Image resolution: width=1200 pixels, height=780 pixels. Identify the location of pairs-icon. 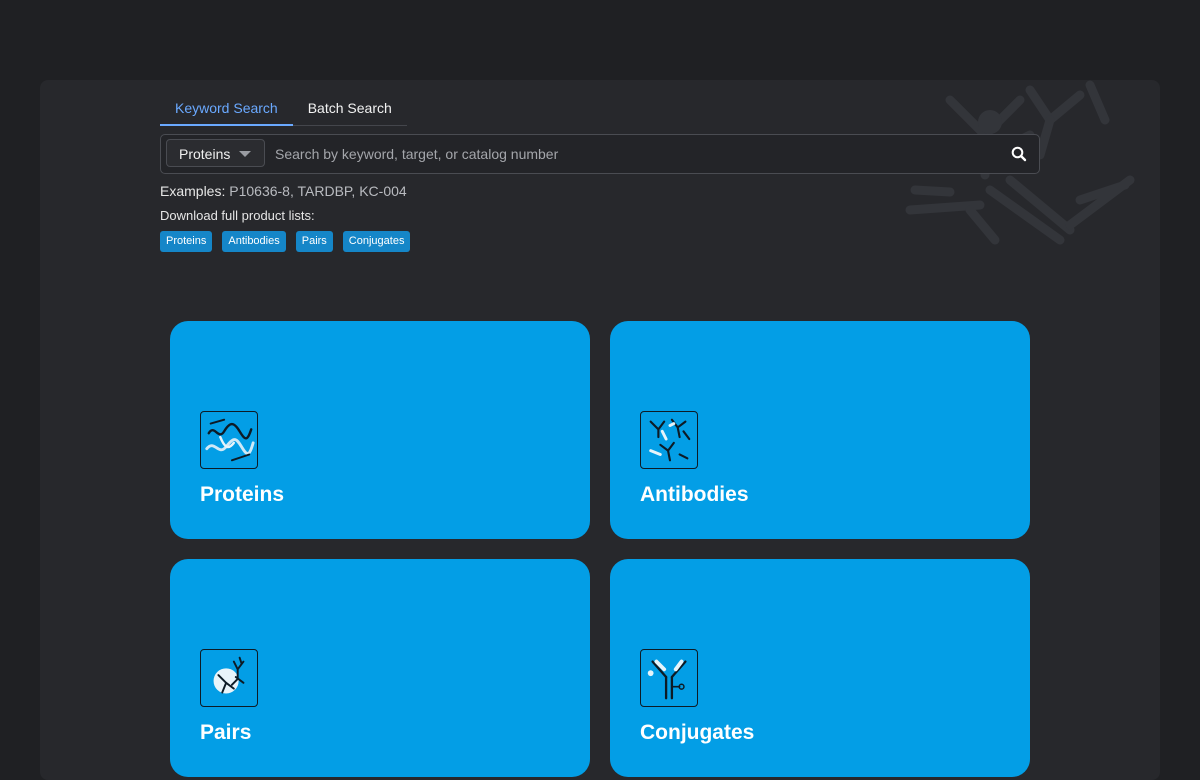
(229, 678).